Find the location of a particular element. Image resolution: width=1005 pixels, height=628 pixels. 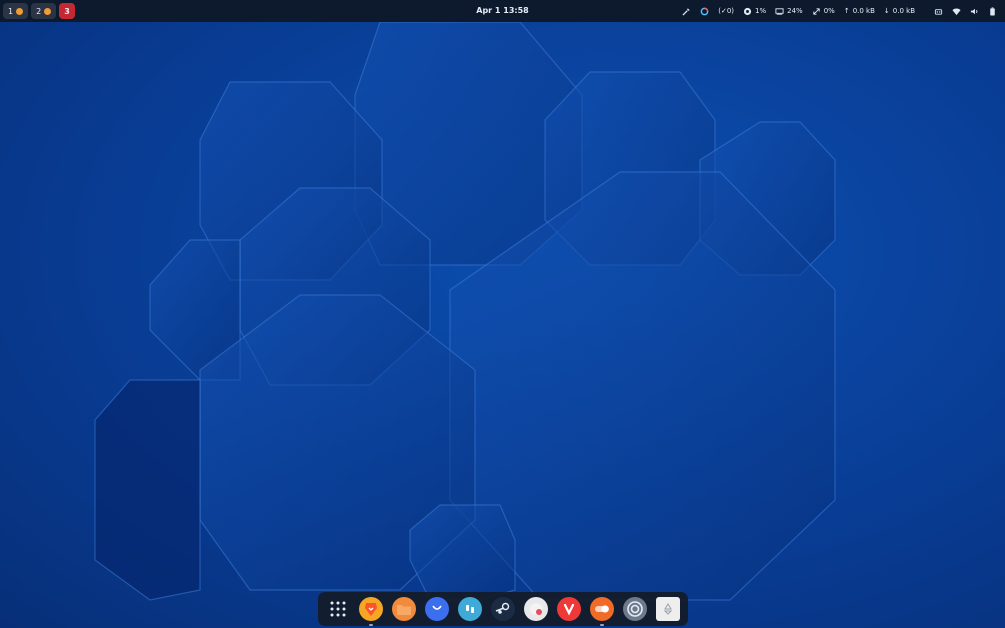

steam-icon is located at coordinates (502, 608).